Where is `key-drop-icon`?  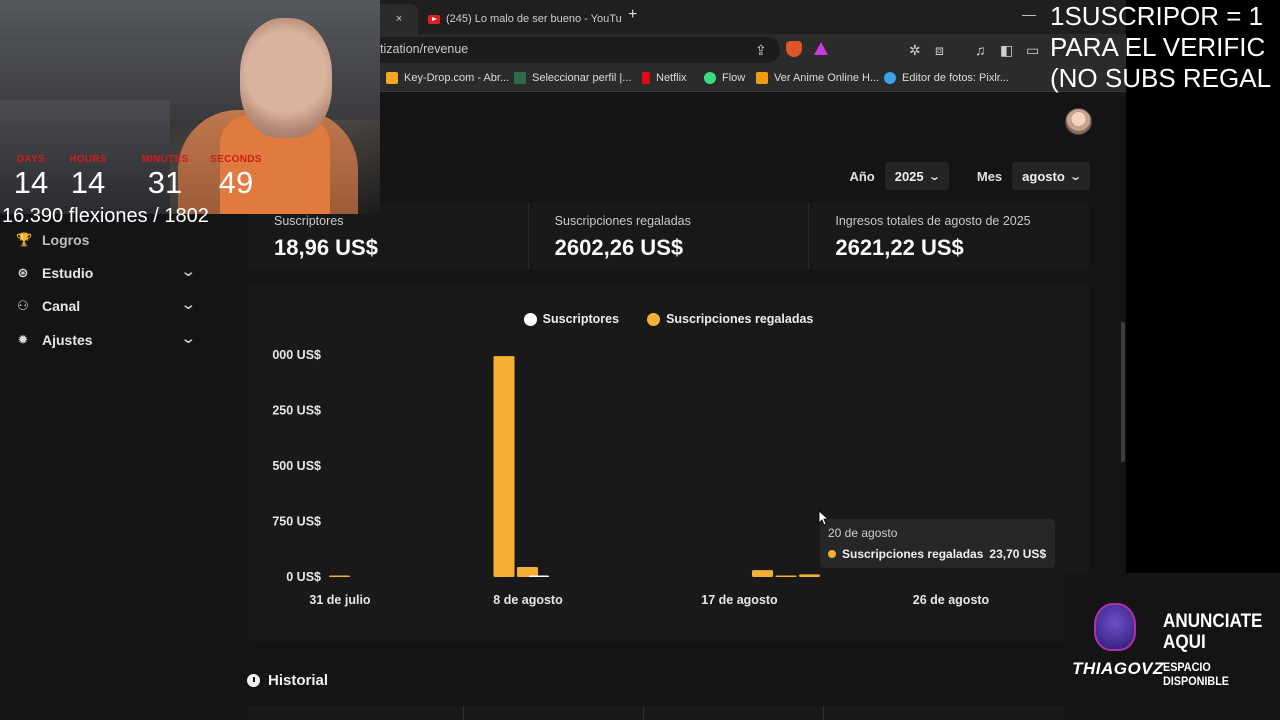 key-drop-icon is located at coordinates (392, 78).